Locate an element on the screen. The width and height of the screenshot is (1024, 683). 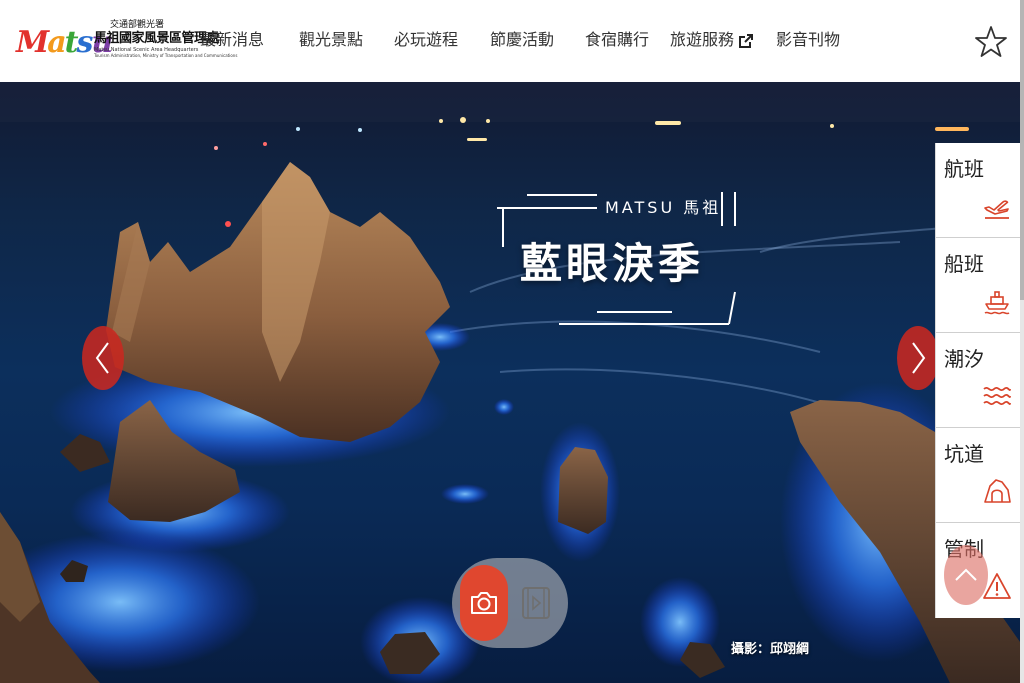
nav-item-food-lodging: 食宿購行 is located at coordinates (617, 40).